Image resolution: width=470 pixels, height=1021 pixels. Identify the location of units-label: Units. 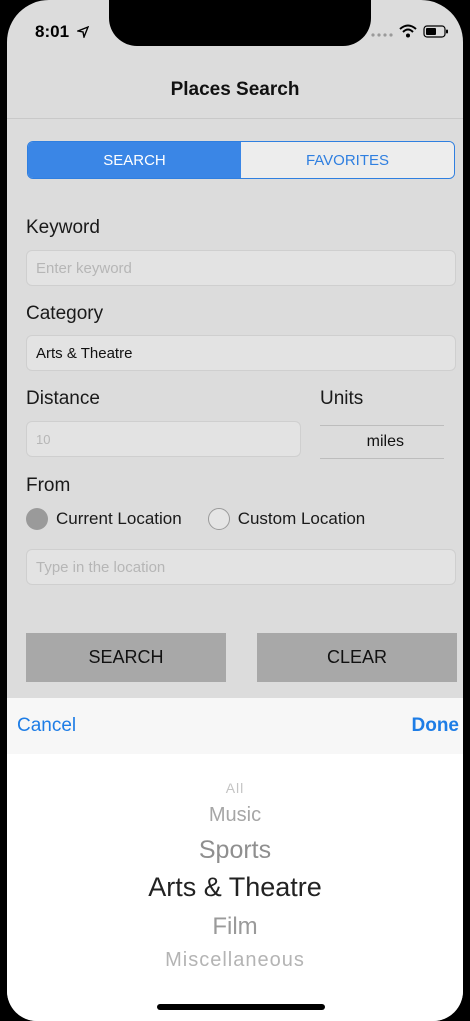
(342, 398).